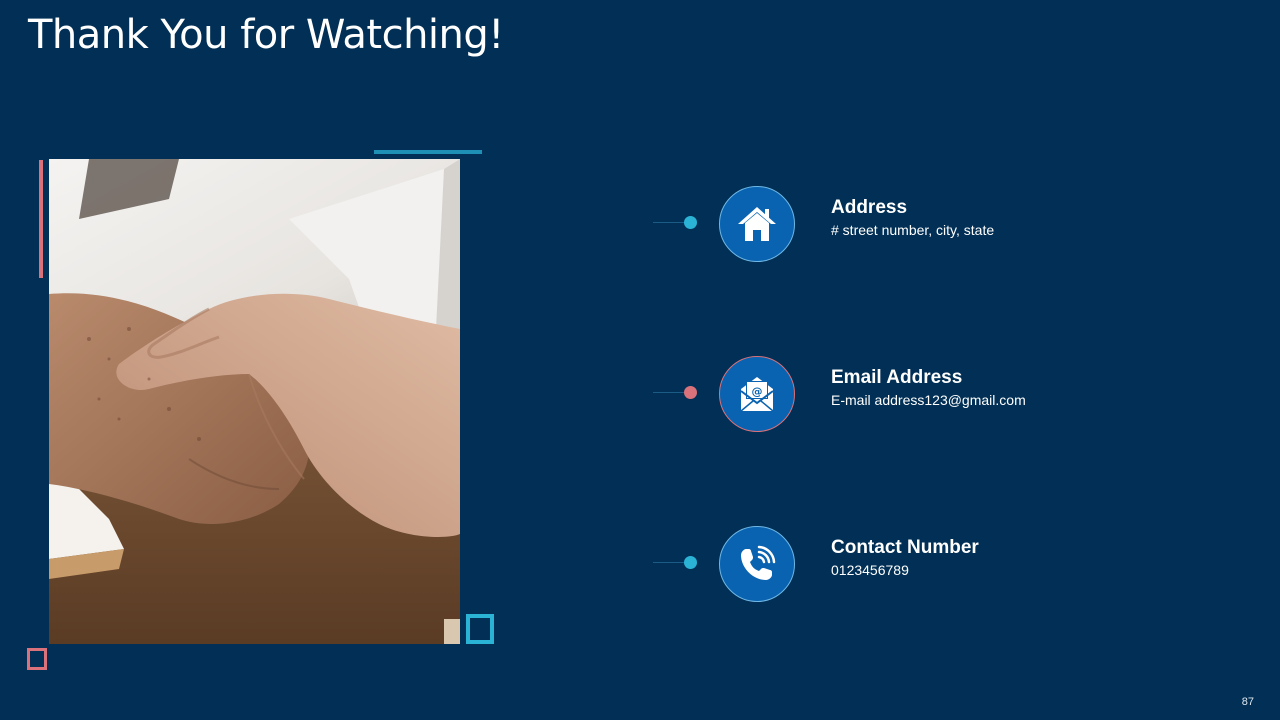 The image size is (1280, 720). I want to click on slide-title: Thank You for Watching!, so click(266, 35).